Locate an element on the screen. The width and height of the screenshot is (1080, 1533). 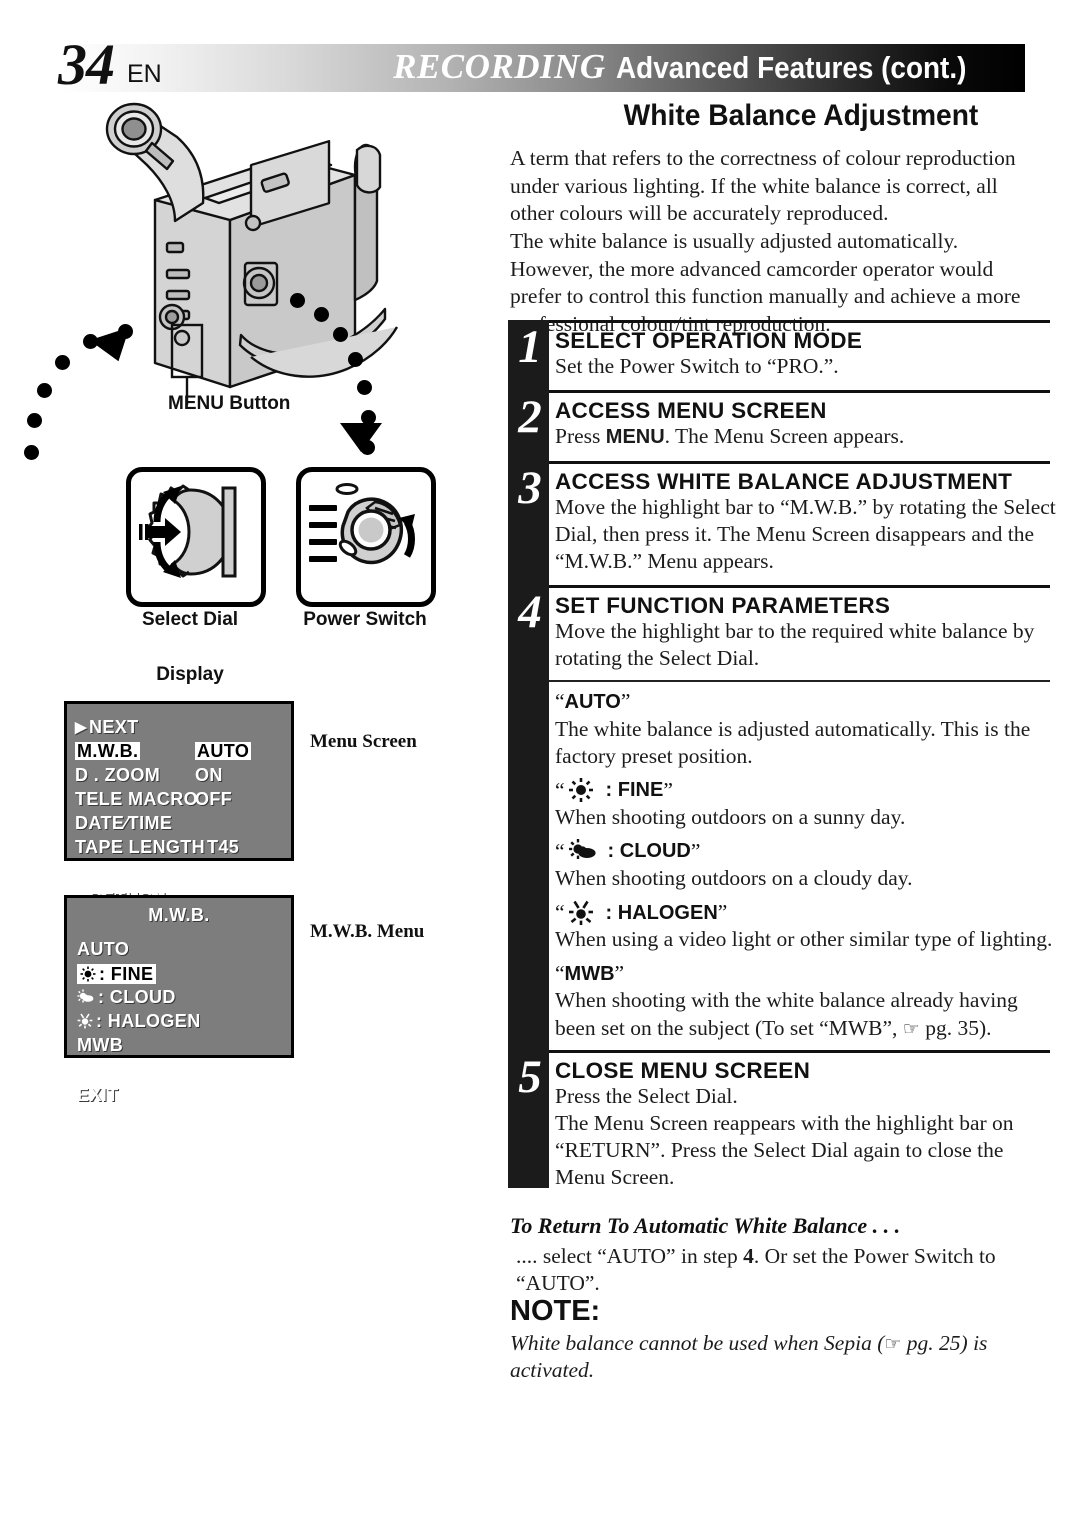
mwb-osd-exit: EXIT is located at coordinates (98, 1095).